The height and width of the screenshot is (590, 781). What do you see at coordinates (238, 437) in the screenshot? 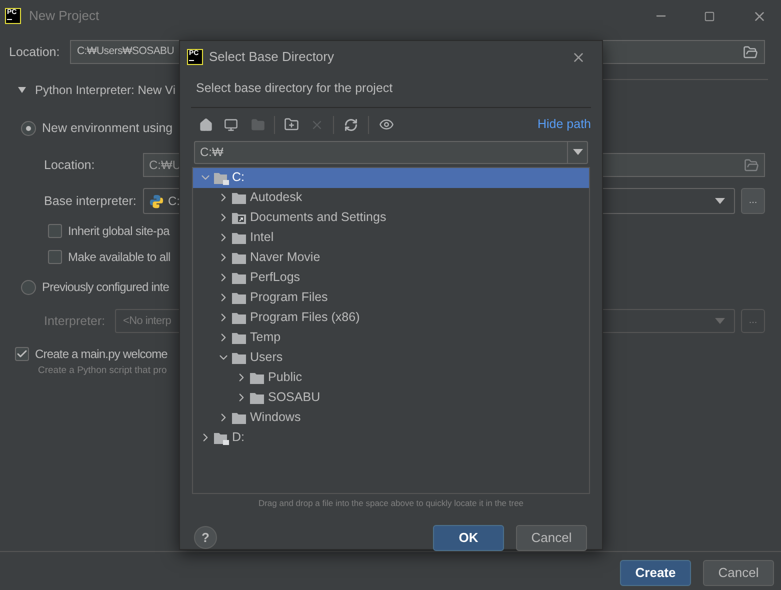
I see `tree-item-label: D:` at bounding box center [238, 437].